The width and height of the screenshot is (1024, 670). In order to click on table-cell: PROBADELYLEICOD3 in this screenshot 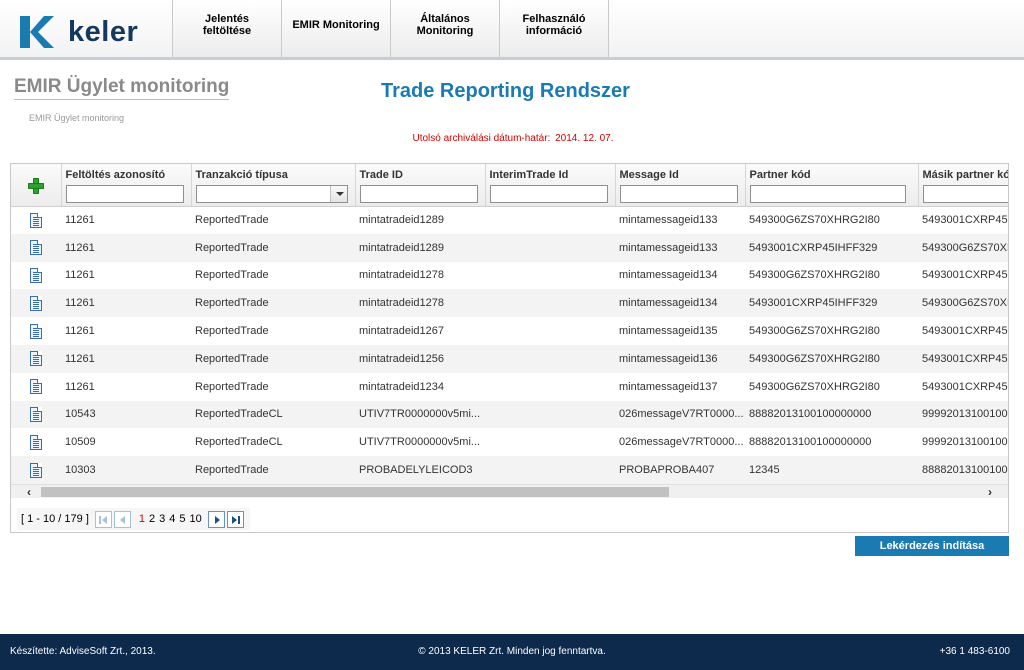, I will do `click(416, 470)`.